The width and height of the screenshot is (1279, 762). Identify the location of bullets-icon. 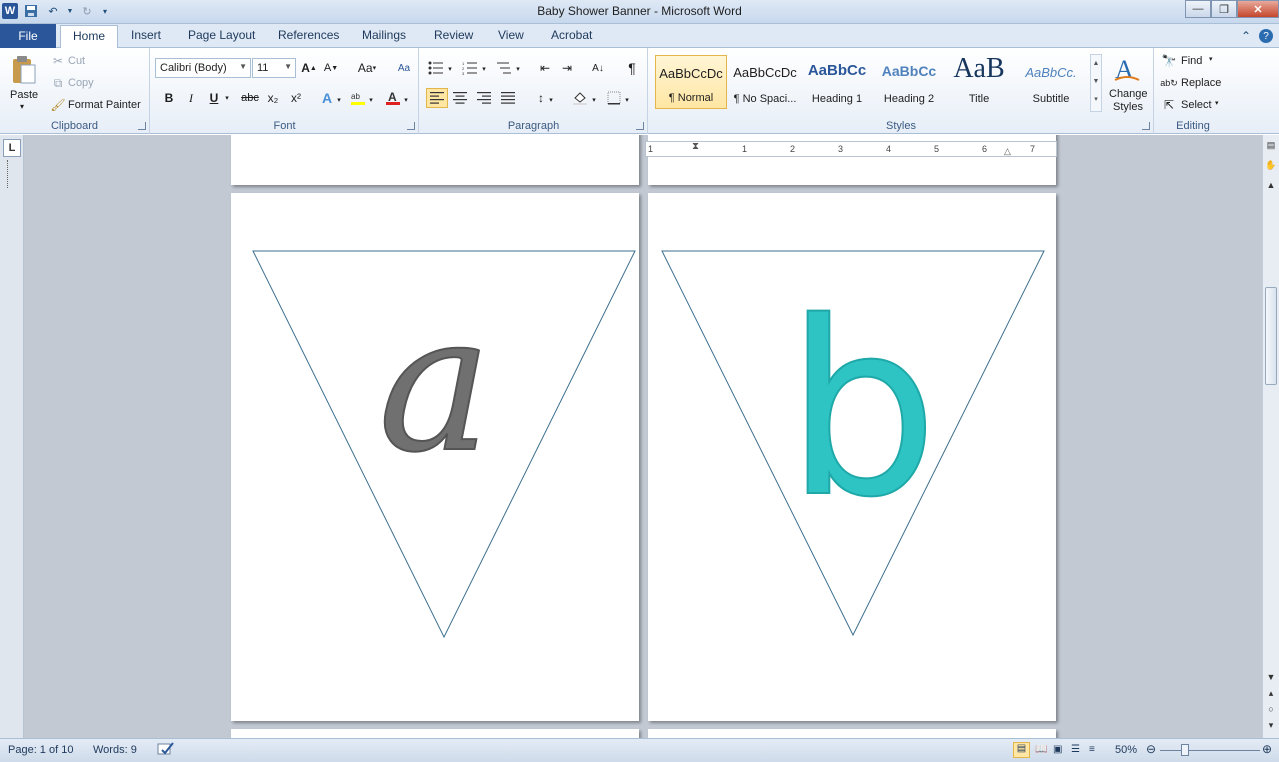
(436, 68).